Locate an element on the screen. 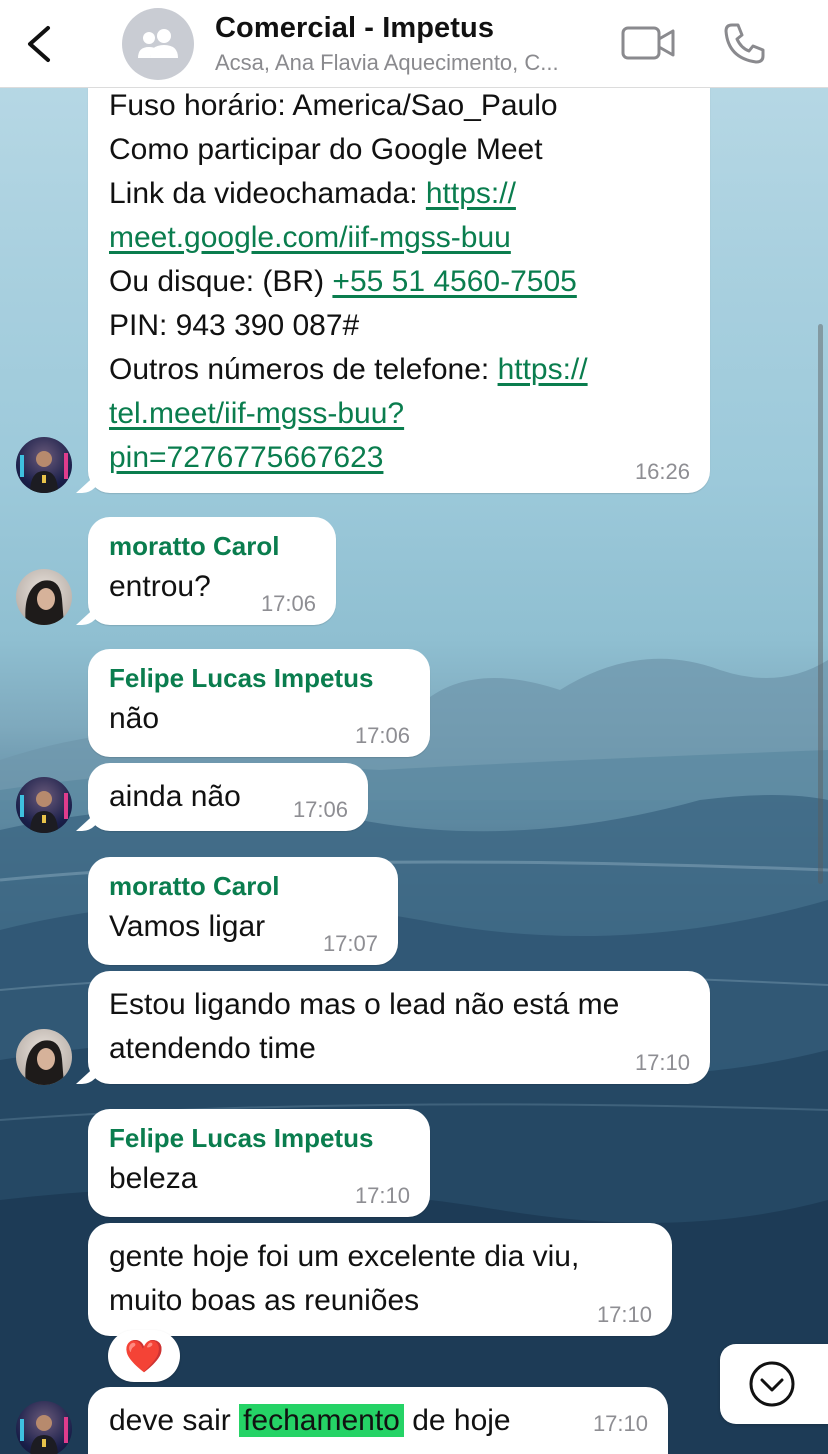  message-bubble: ainda não 17:06 is located at coordinates (228, 797).